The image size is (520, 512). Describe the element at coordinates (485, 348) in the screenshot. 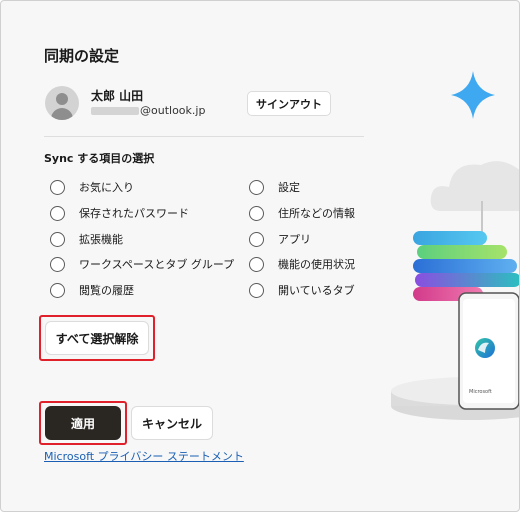

I see `edge-logo-icon` at that location.